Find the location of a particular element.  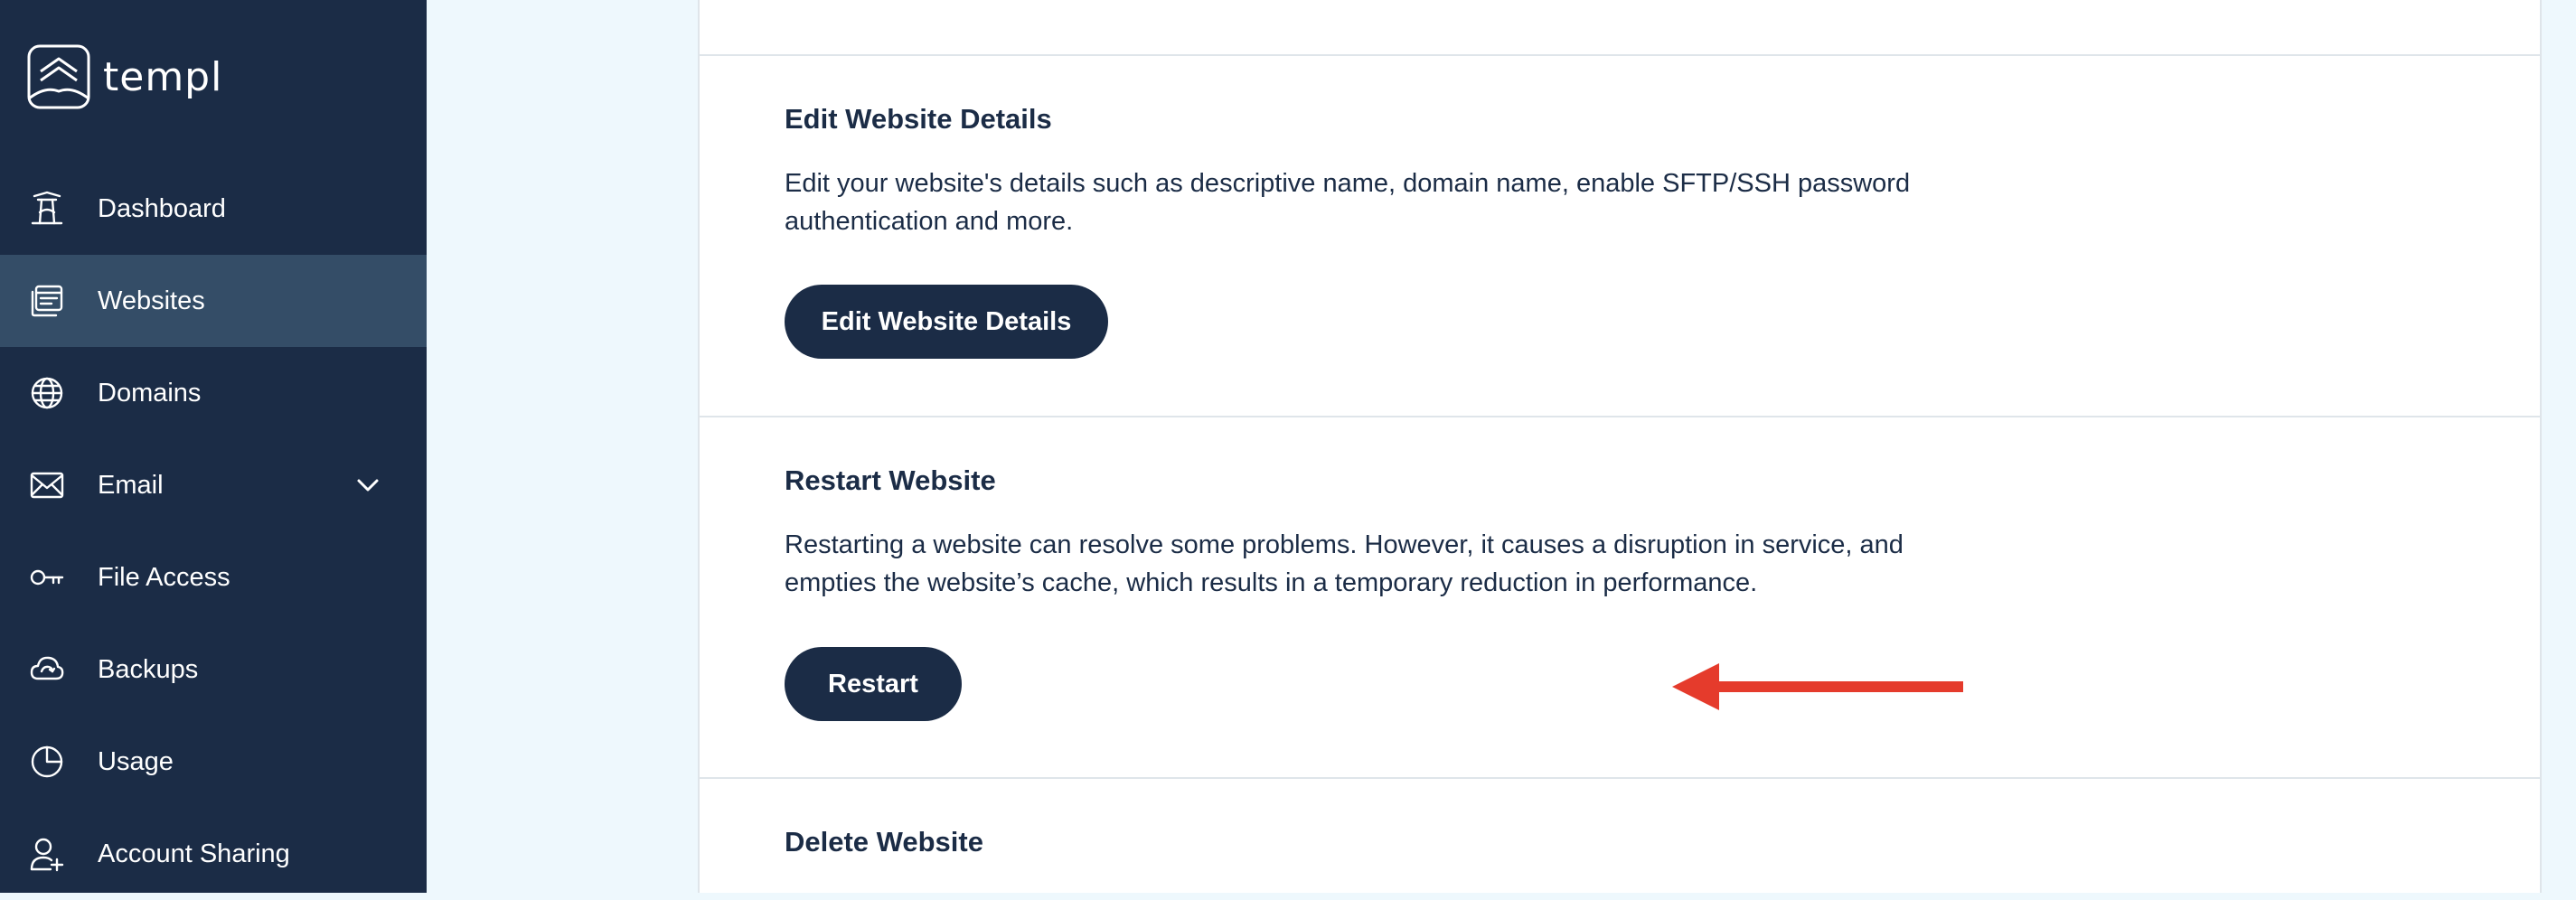

edit-website-details-button: Edit Website Details is located at coordinates (946, 322).